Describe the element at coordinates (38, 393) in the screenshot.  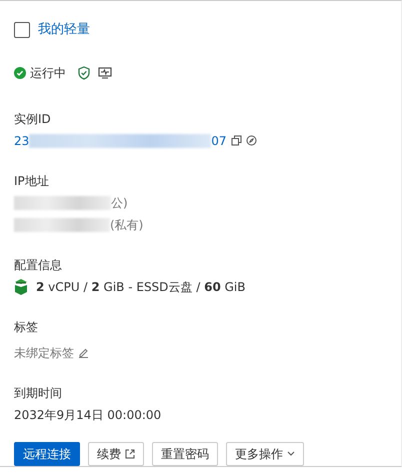
I see `field-label: 到期时间` at that location.